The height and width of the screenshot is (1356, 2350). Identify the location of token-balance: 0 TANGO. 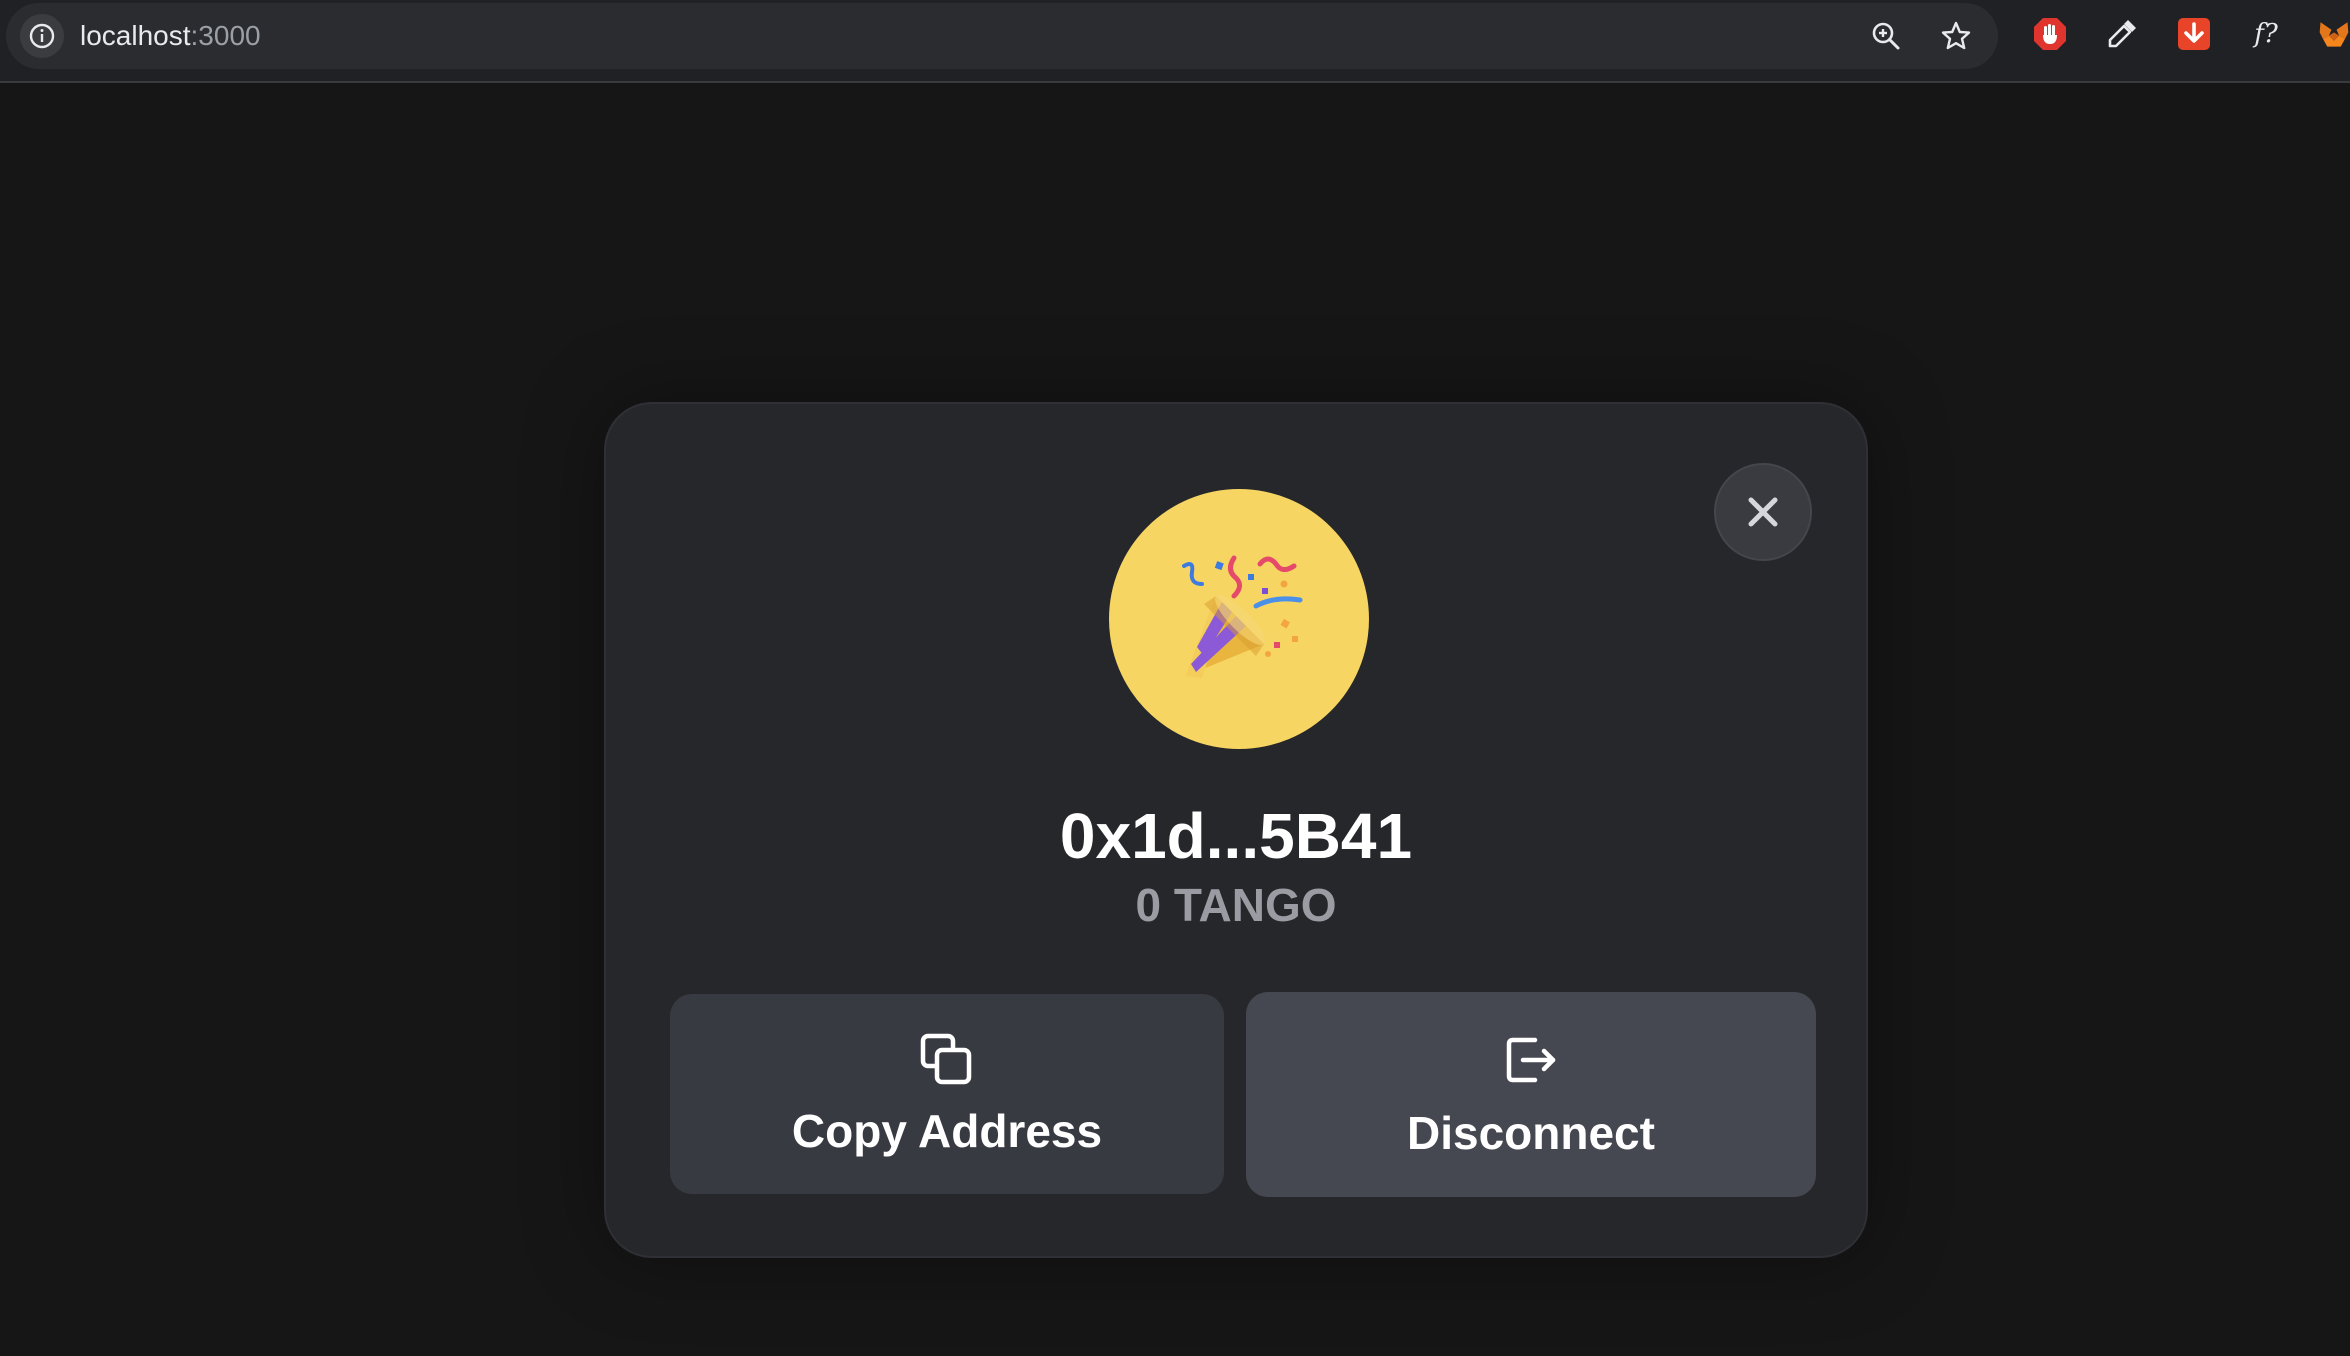
(1236, 905).